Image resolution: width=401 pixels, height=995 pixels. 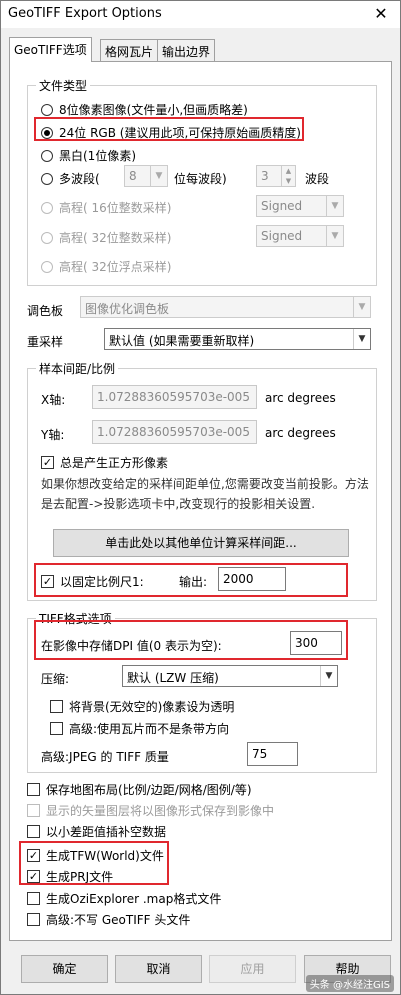 What do you see at coordinates (55, 679) in the screenshot?
I see `compress-label: 压缩:` at bounding box center [55, 679].